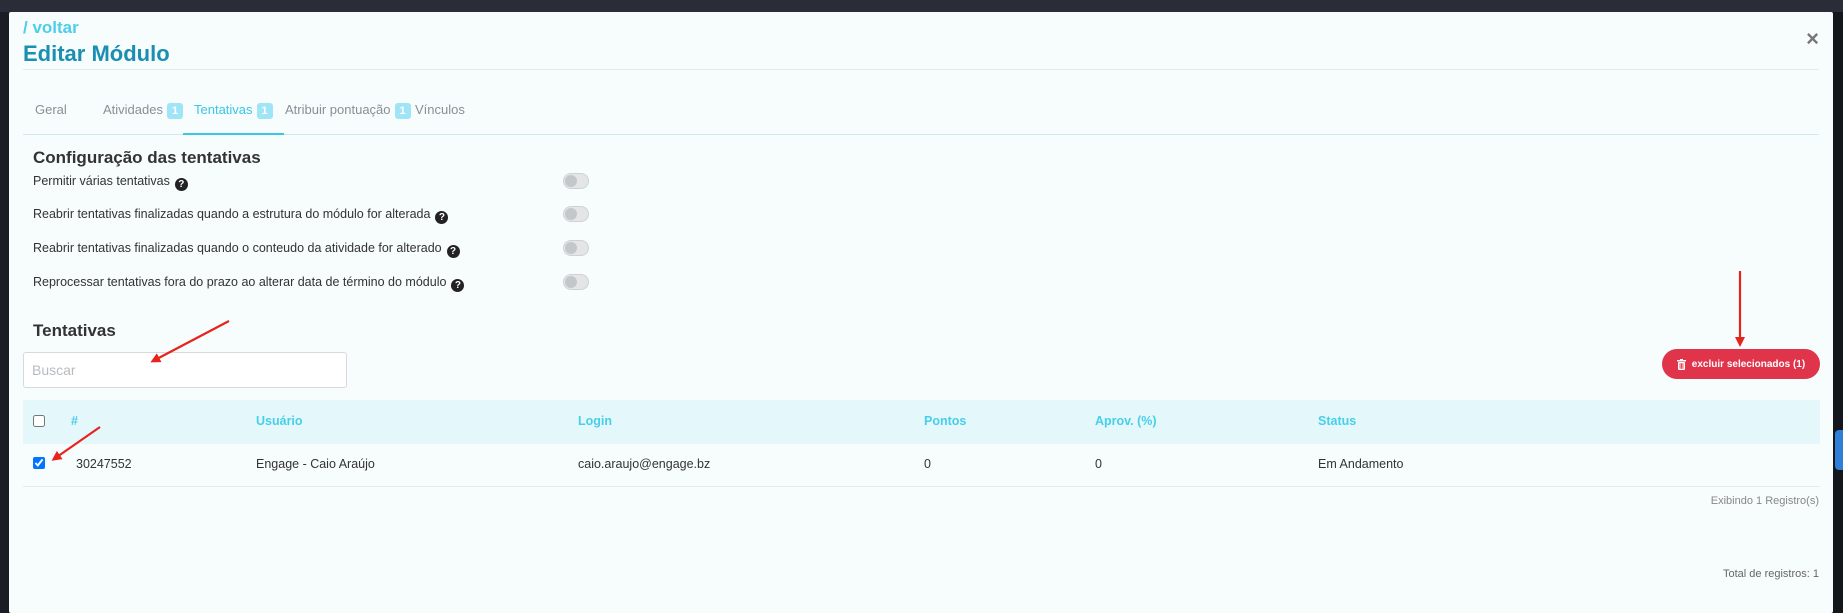 This screenshot has height=613, width=1843. What do you see at coordinates (279, 421) in the screenshot?
I see `column-header-user: Usuário` at bounding box center [279, 421].